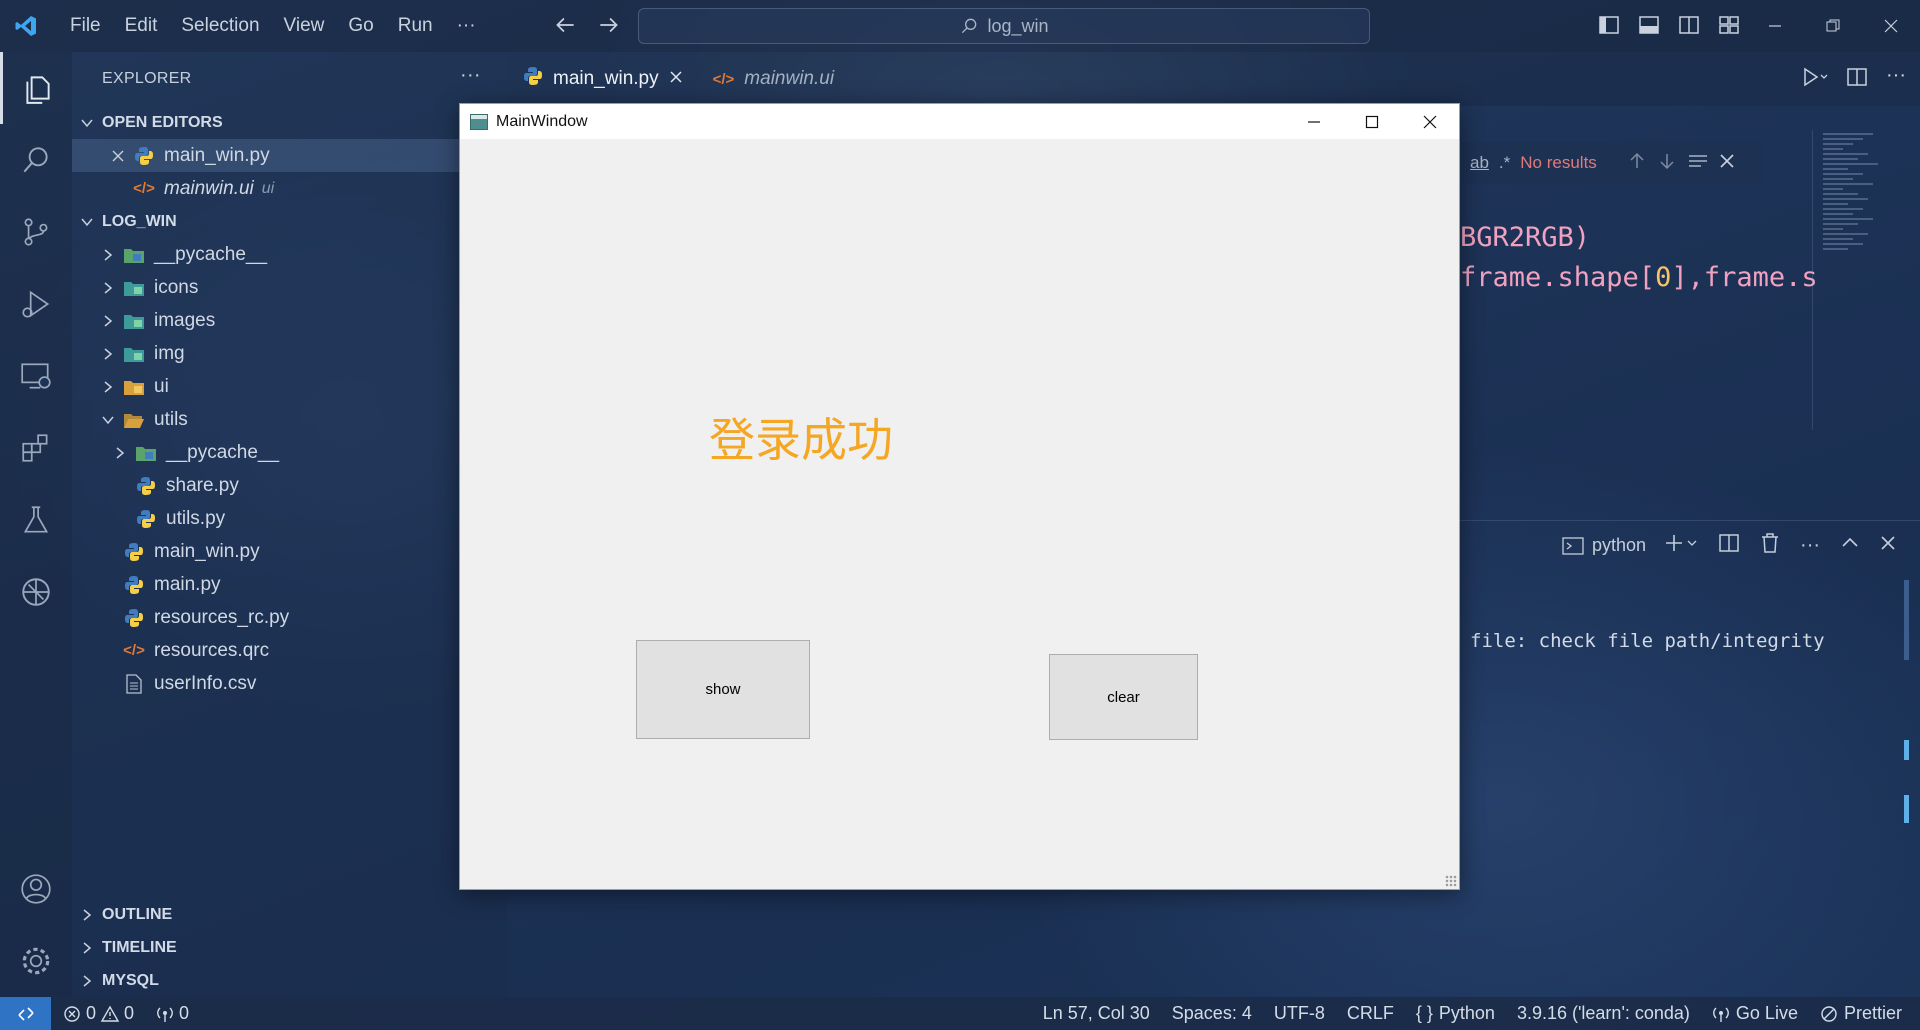  Describe the element at coordinates (772, 79) in the screenshot. I see `tab-mainwin-ui: </> mainwin.ui` at that location.